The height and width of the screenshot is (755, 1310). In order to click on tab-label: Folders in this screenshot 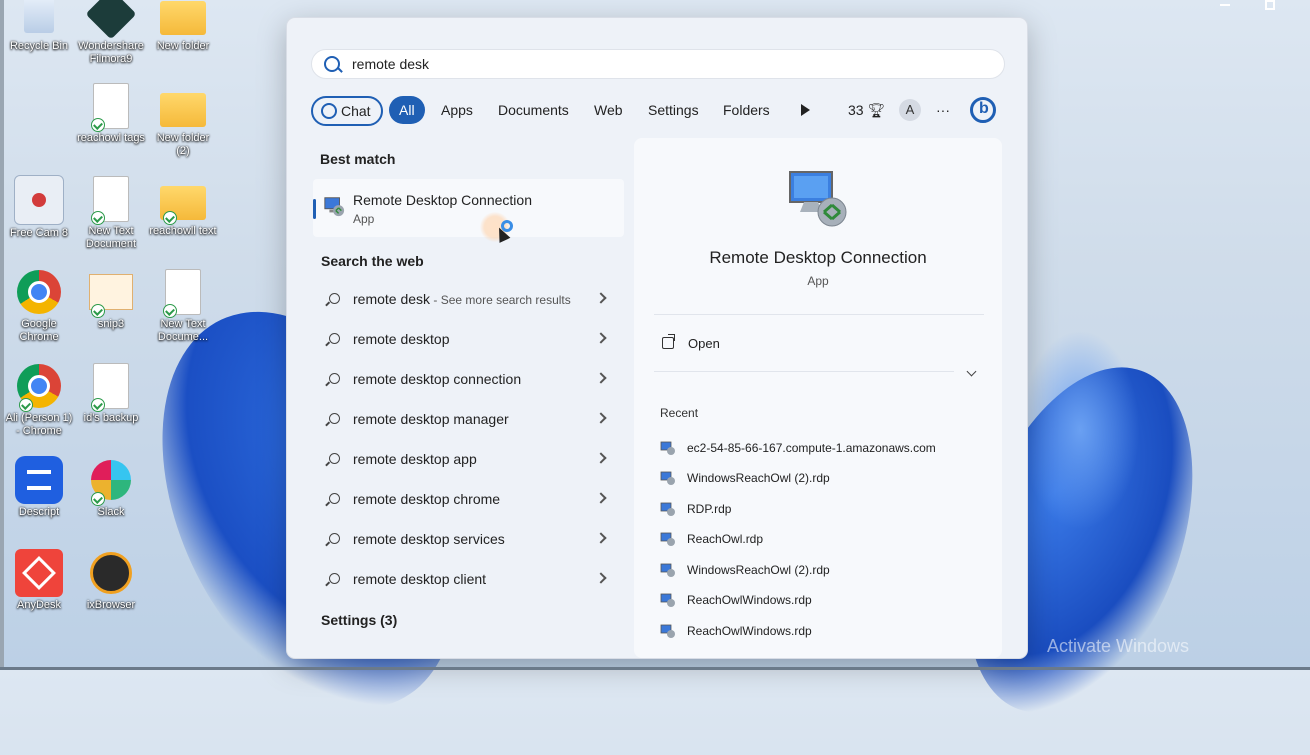, I will do `click(746, 110)`.